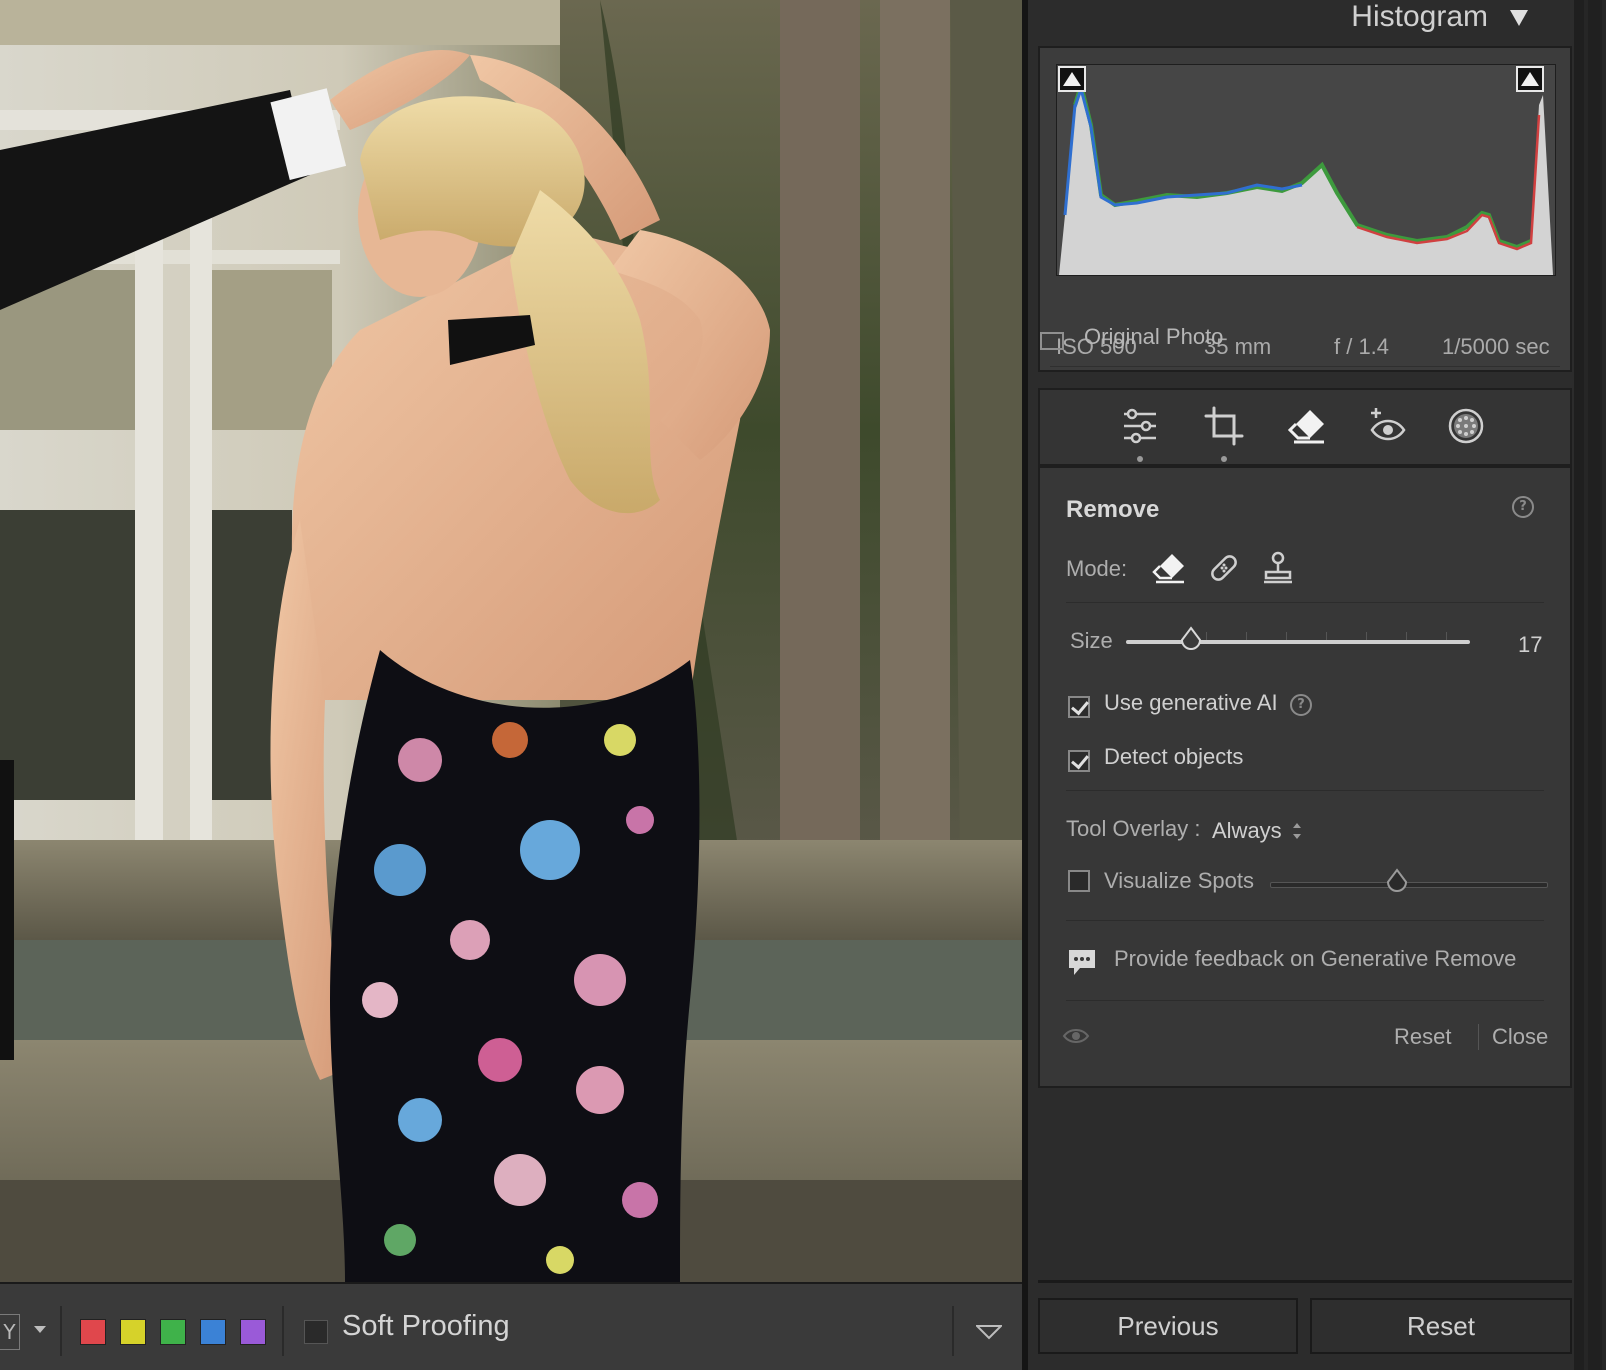 The image size is (1606, 1370). What do you see at coordinates (1224, 459) in the screenshot?
I see `crop-indicator-dot` at bounding box center [1224, 459].